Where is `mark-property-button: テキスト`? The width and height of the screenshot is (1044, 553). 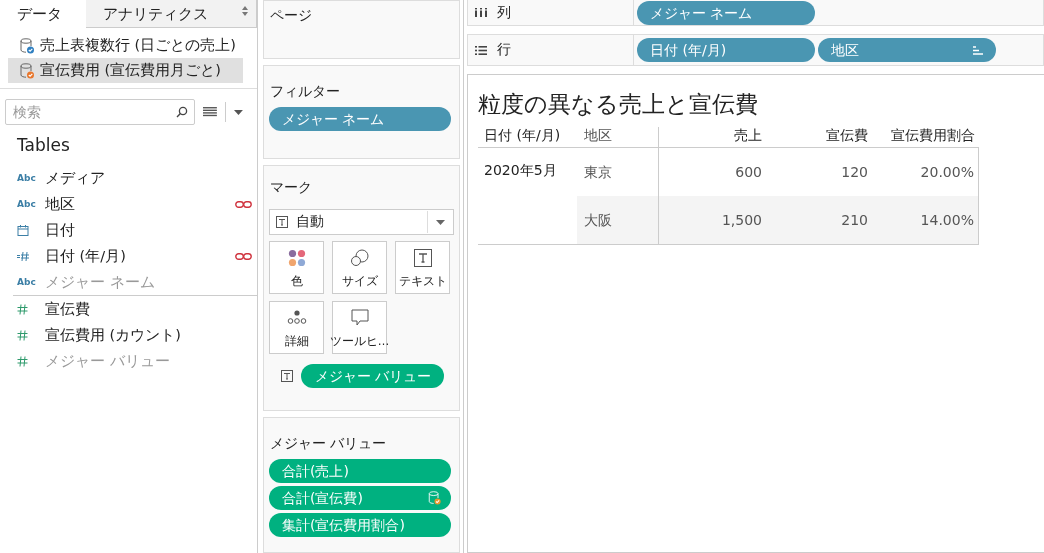 mark-property-button: テキスト is located at coordinates (422, 267).